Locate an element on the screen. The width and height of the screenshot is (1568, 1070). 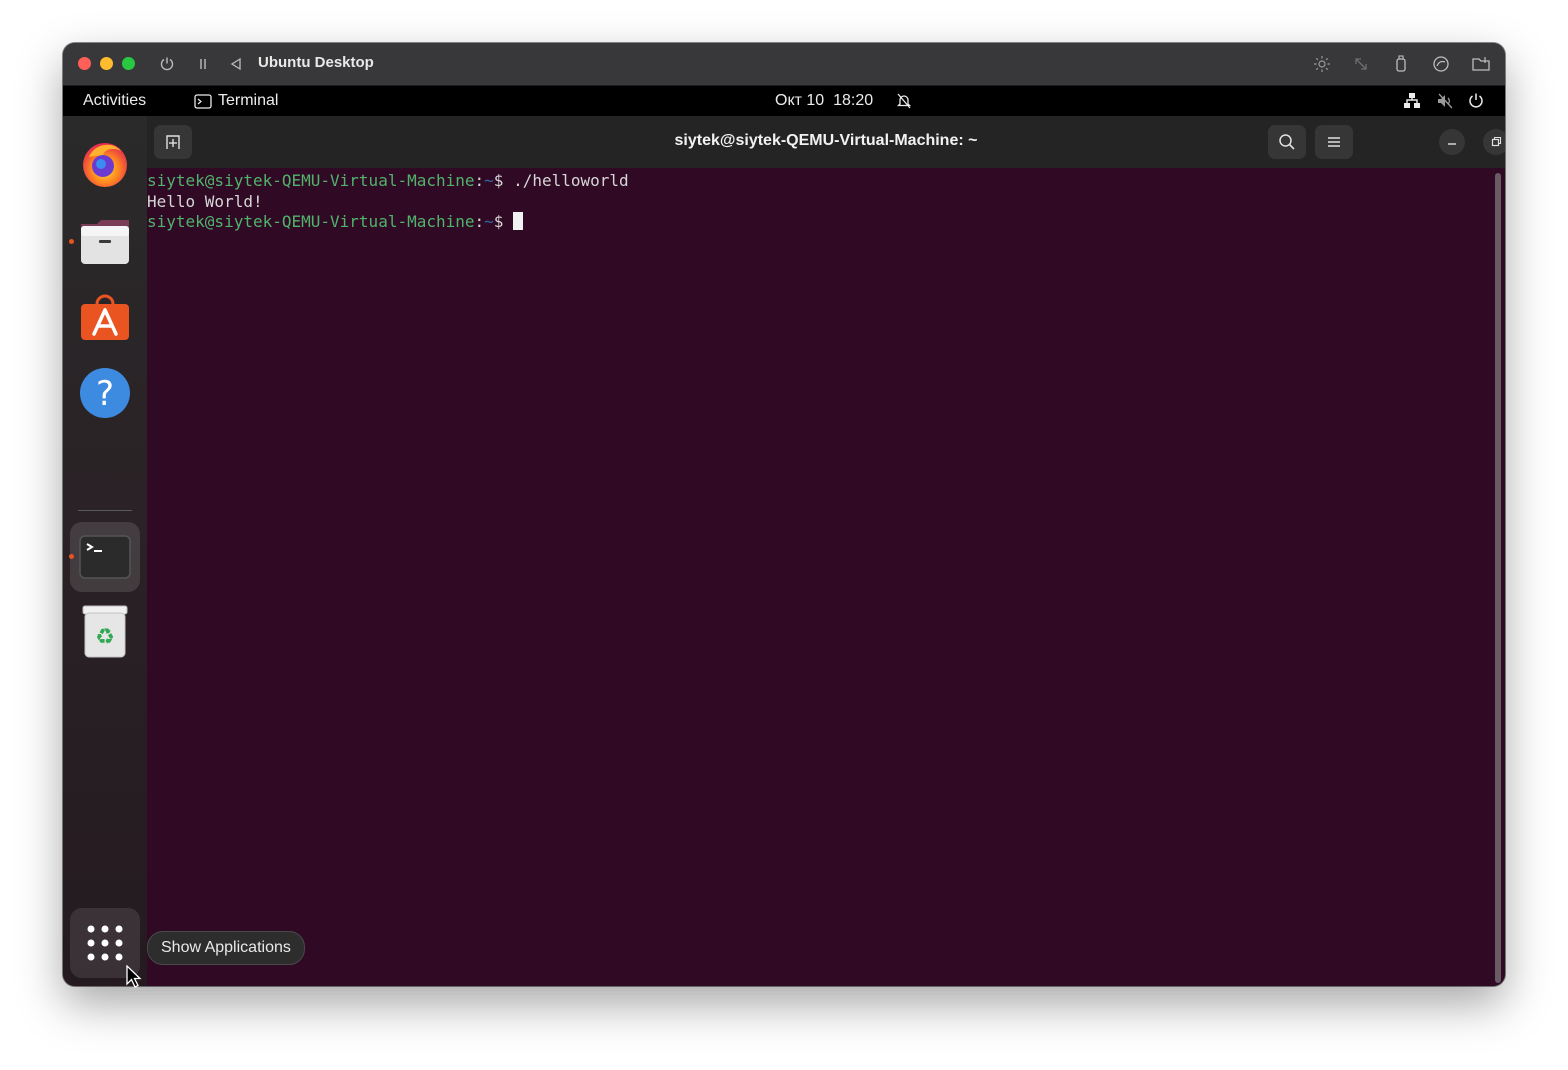
power-menu-icon is located at coordinates (1476, 101).